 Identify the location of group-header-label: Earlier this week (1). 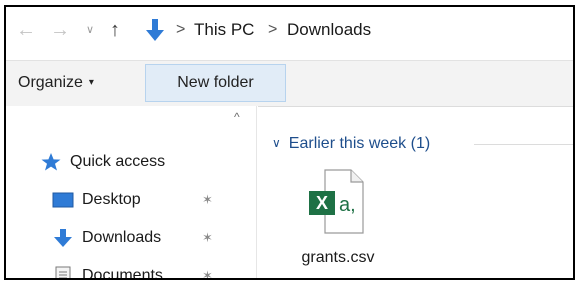
(359, 143).